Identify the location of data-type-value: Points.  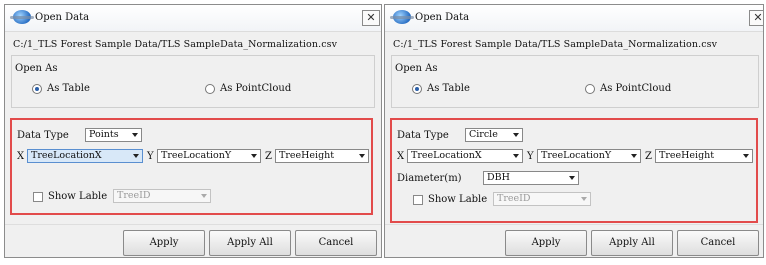
(104, 134).